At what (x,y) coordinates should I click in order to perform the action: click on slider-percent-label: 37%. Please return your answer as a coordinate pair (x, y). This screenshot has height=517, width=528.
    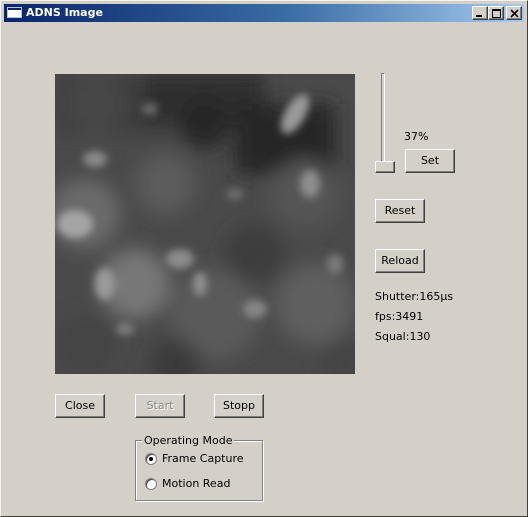
    Looking at the image, I should click on (416, 136).